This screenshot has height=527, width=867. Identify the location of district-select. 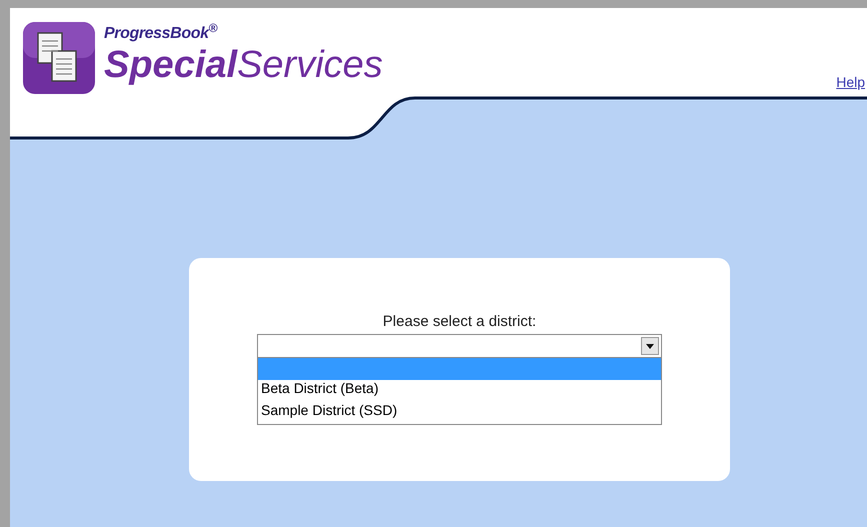
(459, 346).